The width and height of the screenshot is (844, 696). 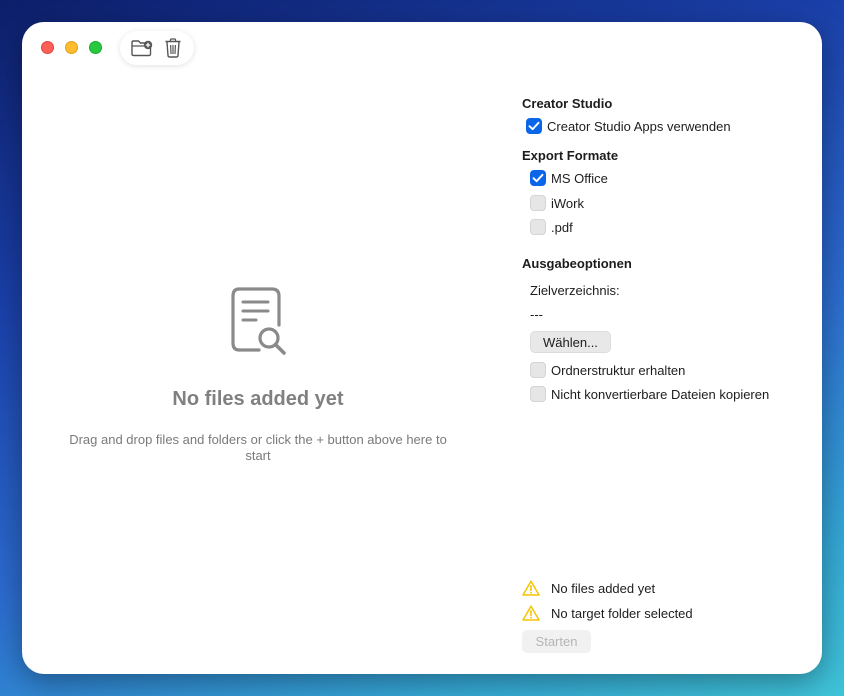 What do you see at coordinates (618, 370) in the screenshot?
I see `keep-structure-label: Ordnerstruktur erhalten` at bounding box center [618, 370].